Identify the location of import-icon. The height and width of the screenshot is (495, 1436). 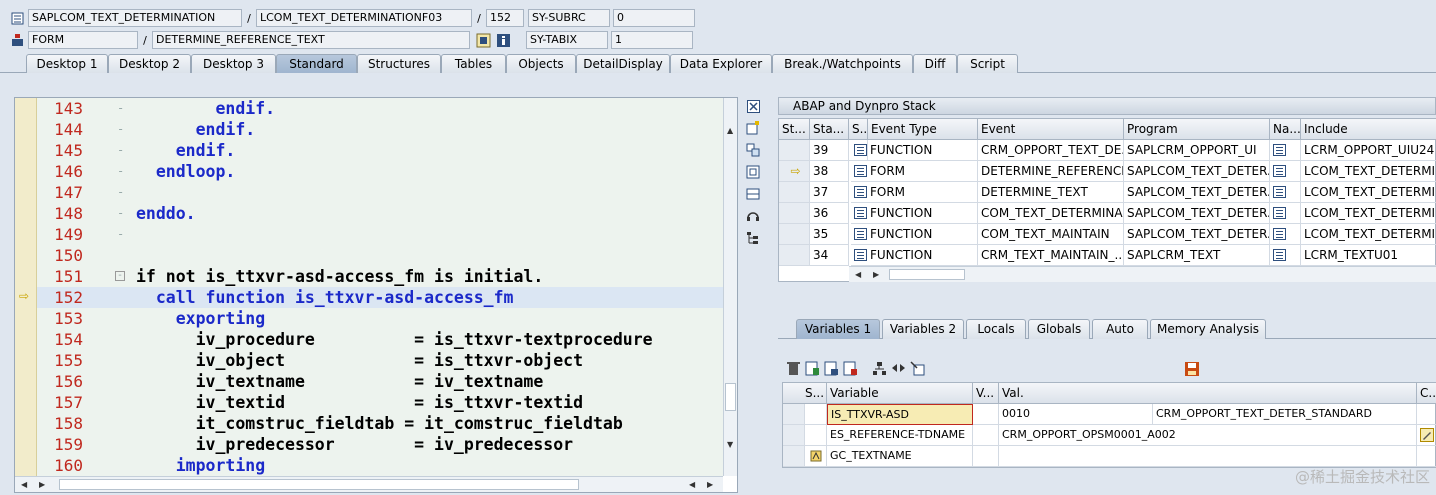
(831, 370).